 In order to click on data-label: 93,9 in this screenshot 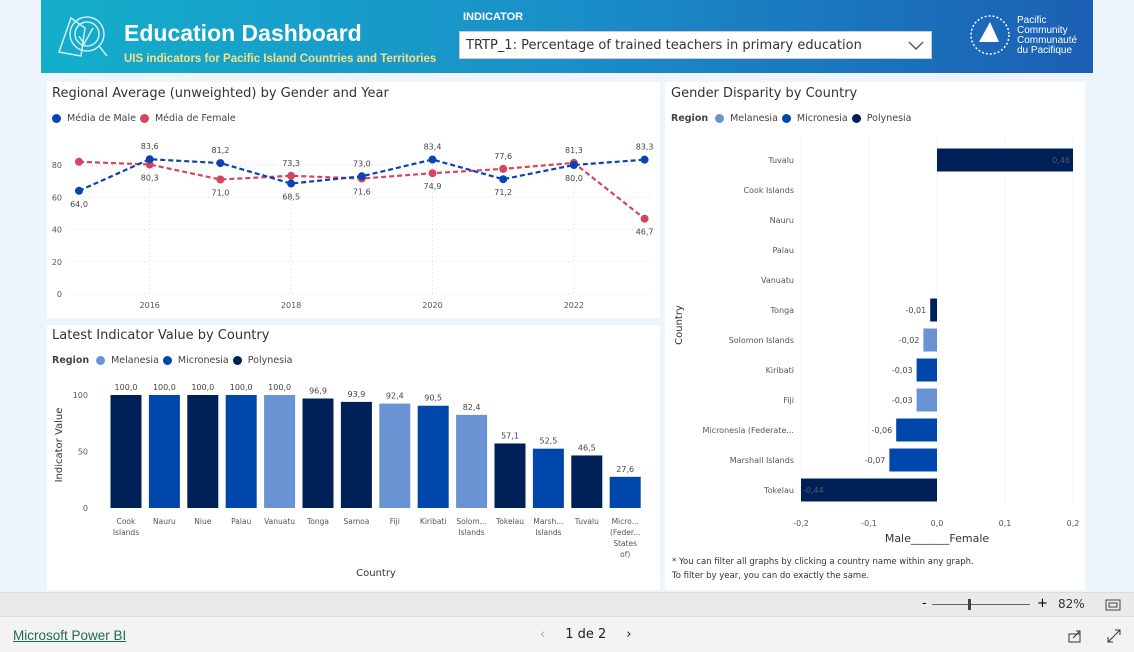, I will do `click(356, 394)`.